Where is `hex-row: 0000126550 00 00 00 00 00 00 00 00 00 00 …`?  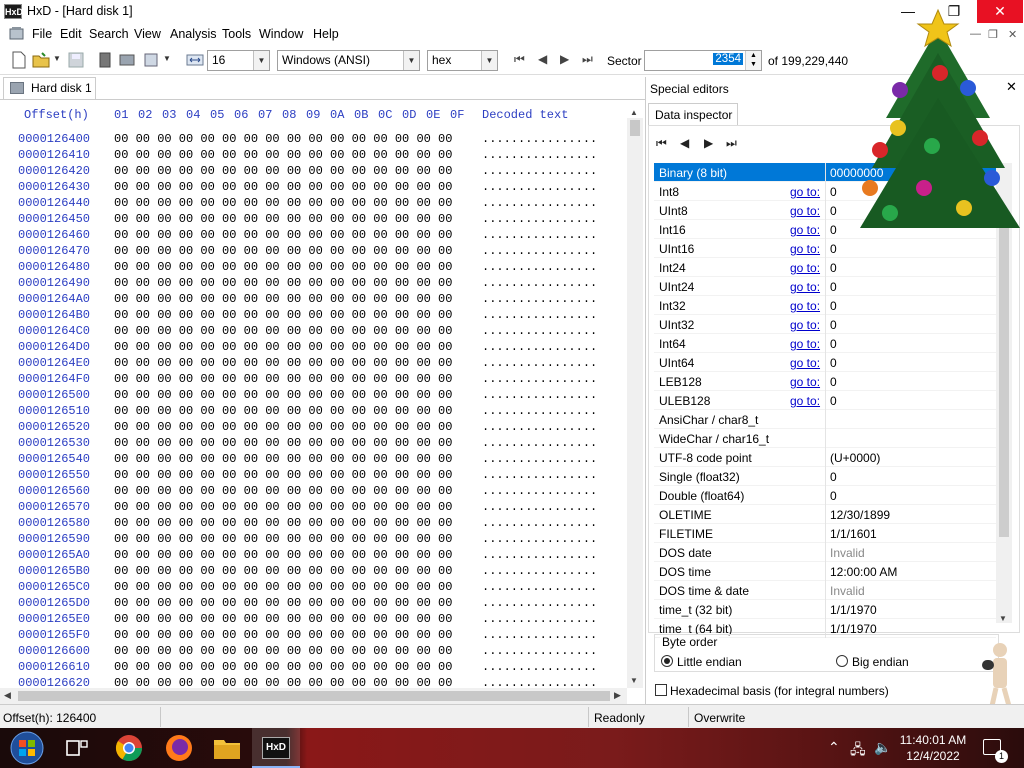
hex-row: 0000126550 00 00 00 00 00 00 00 00 00 00 … is located at coordinates (315, 476).